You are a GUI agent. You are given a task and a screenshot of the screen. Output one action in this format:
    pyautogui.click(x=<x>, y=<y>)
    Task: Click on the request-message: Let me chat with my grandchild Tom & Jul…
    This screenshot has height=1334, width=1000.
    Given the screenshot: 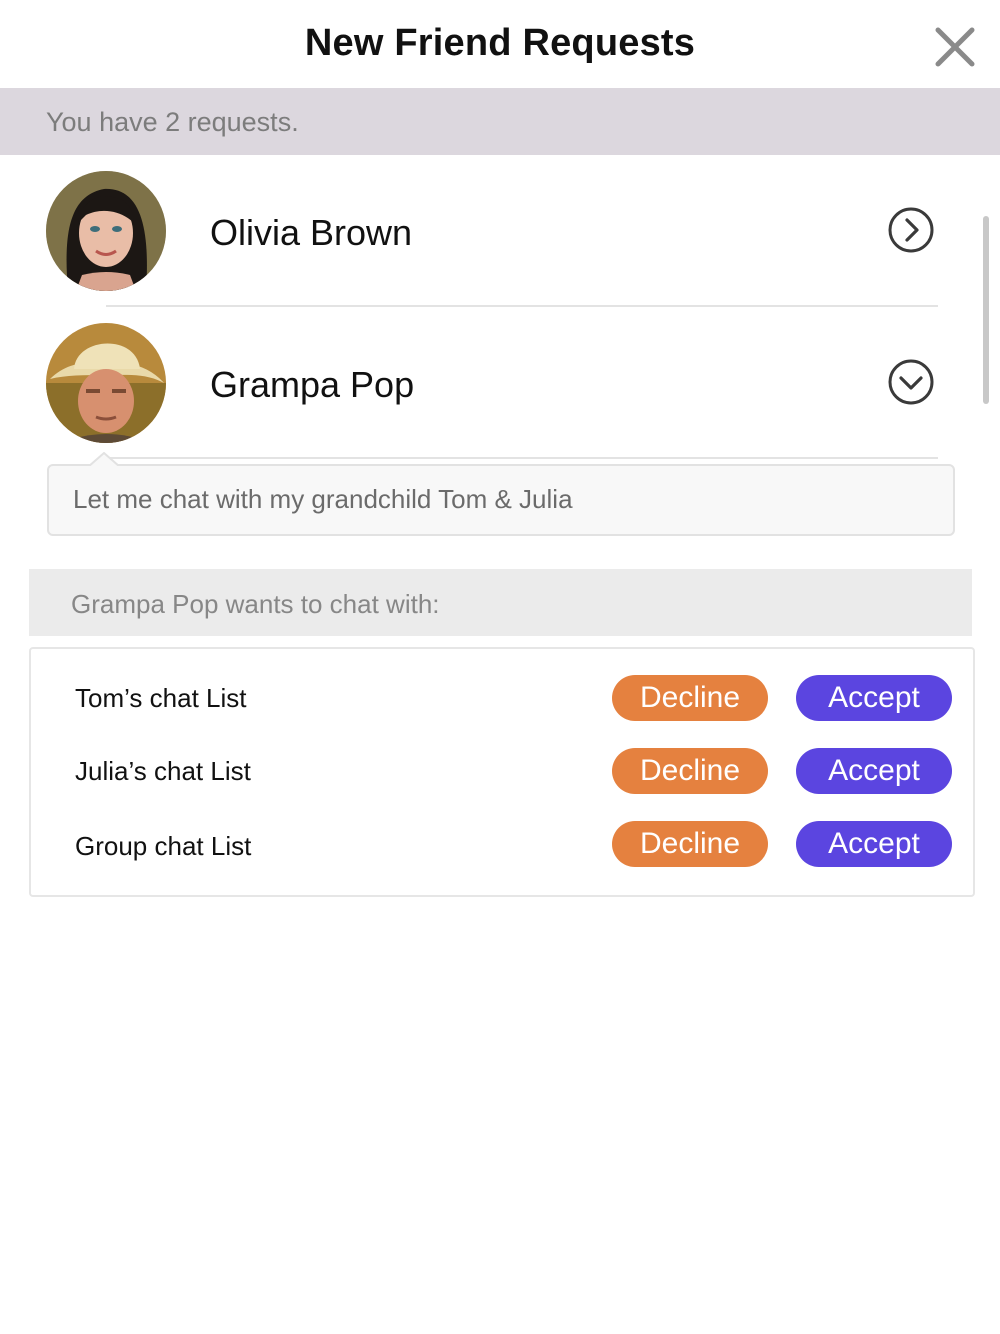 What is the action you would take?
    pyautogui.click(x=501, y=500)
    